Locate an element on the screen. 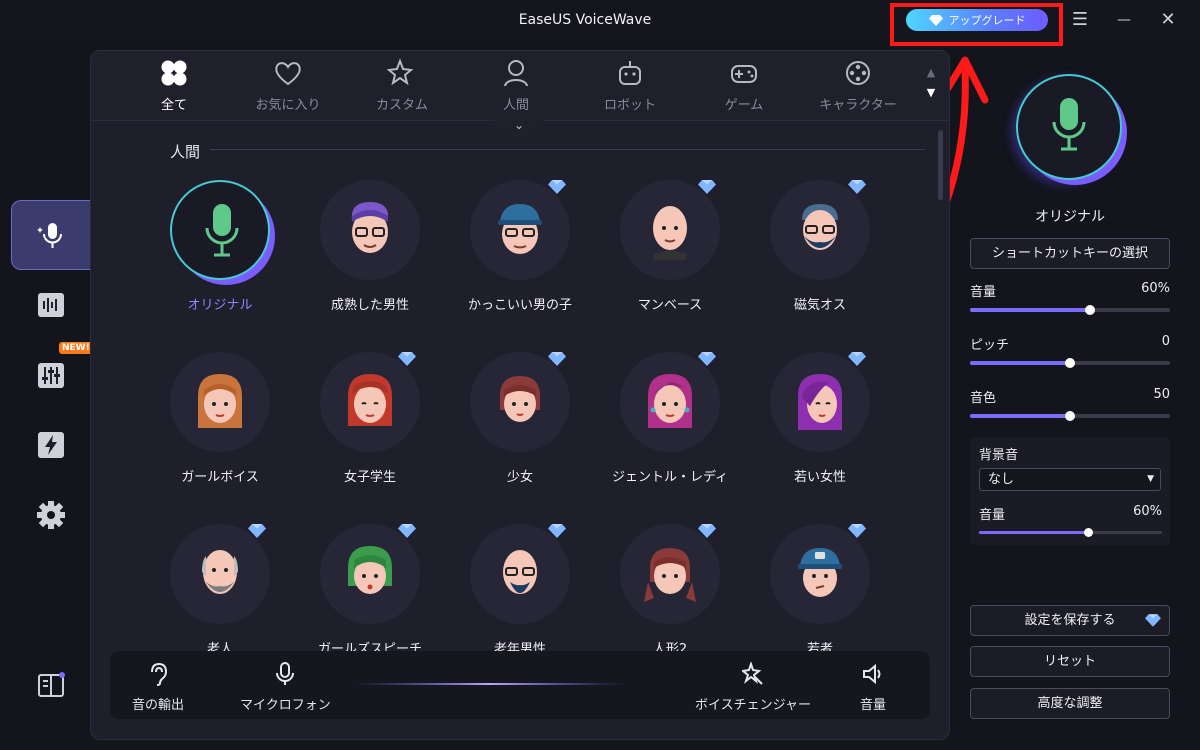 The image size is (1200, 750). sparkle-mic-icon is located at coordinates (49, 235).